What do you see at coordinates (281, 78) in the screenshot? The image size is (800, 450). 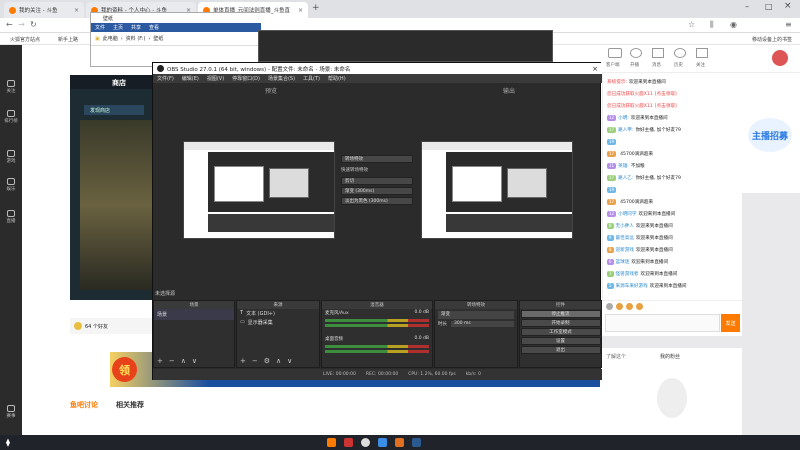 I see `menu-item: 场景集合(S)` at bounding box center [281, 78].